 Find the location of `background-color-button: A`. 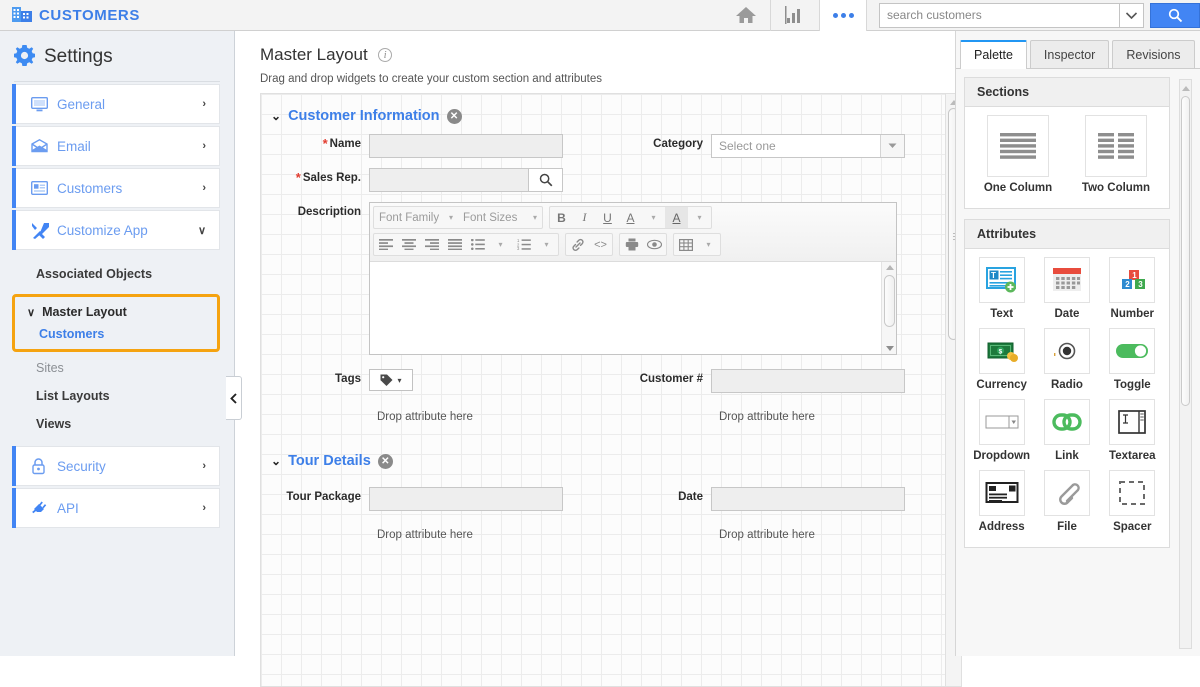

background-color-button: A is located at coordinates (676, 217).